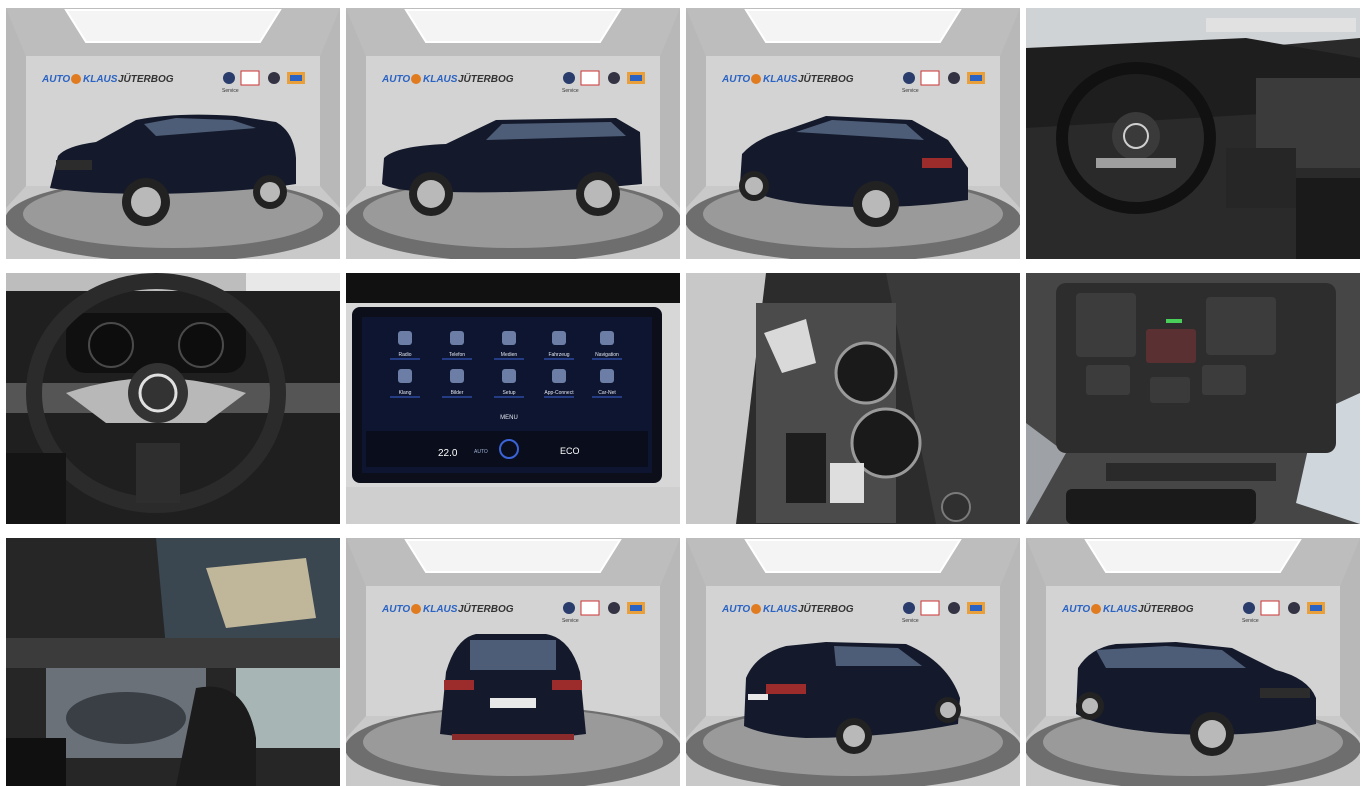 This screenshot has width=1364, height=786. I want to click on photo-front-right: AUTO KLAUS JÜTERBOG Service, so click(1193, 662).